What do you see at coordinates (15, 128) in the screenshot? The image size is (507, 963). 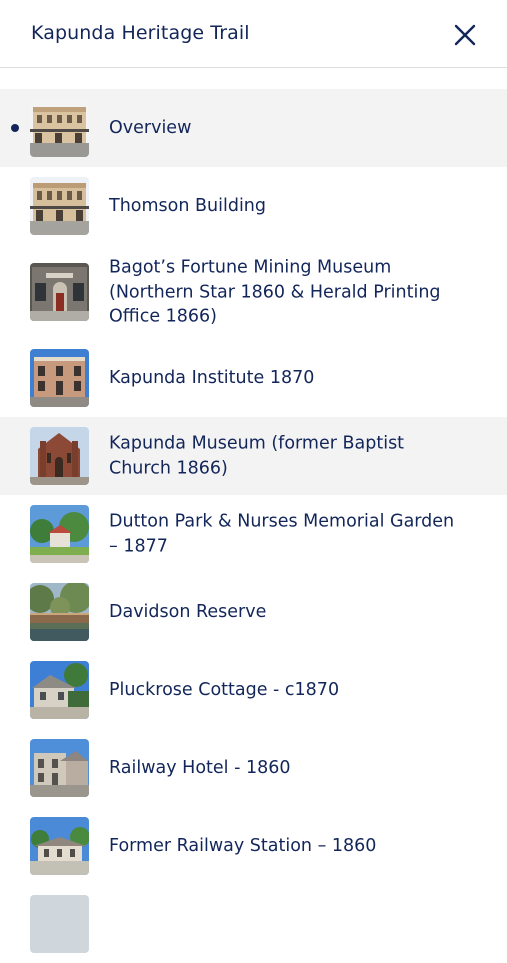 I see `active-indicator-dot` at bounding box center [15, 128].